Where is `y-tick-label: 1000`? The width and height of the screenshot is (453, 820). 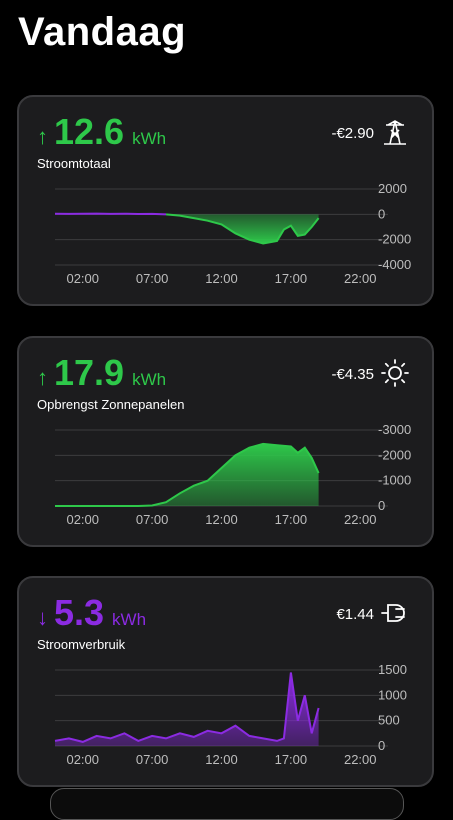 y-tick-label: 1000 is located at coordinates (392, 694).